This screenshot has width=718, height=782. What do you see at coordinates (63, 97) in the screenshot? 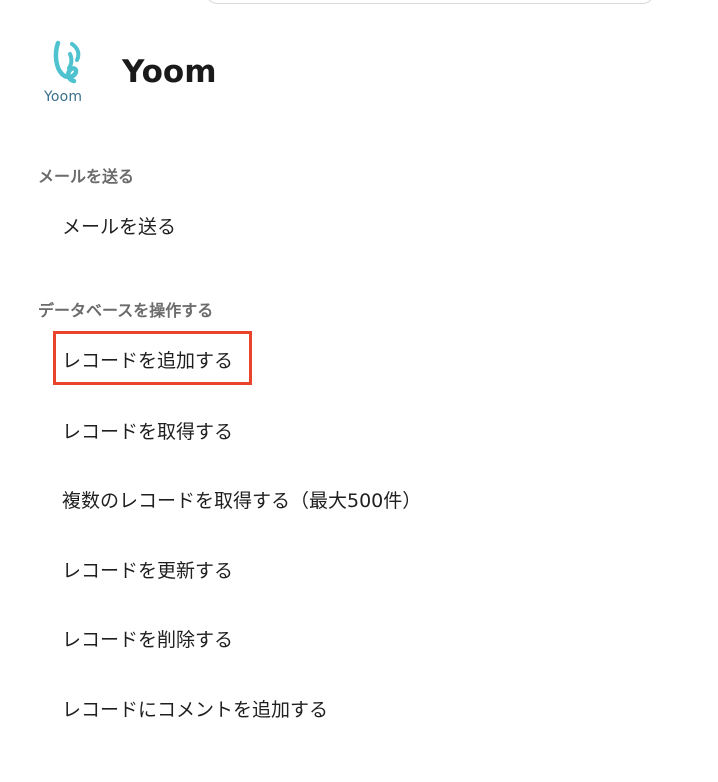
I see `logo-wordmark: Yoom` at bounding box center [63, 97].